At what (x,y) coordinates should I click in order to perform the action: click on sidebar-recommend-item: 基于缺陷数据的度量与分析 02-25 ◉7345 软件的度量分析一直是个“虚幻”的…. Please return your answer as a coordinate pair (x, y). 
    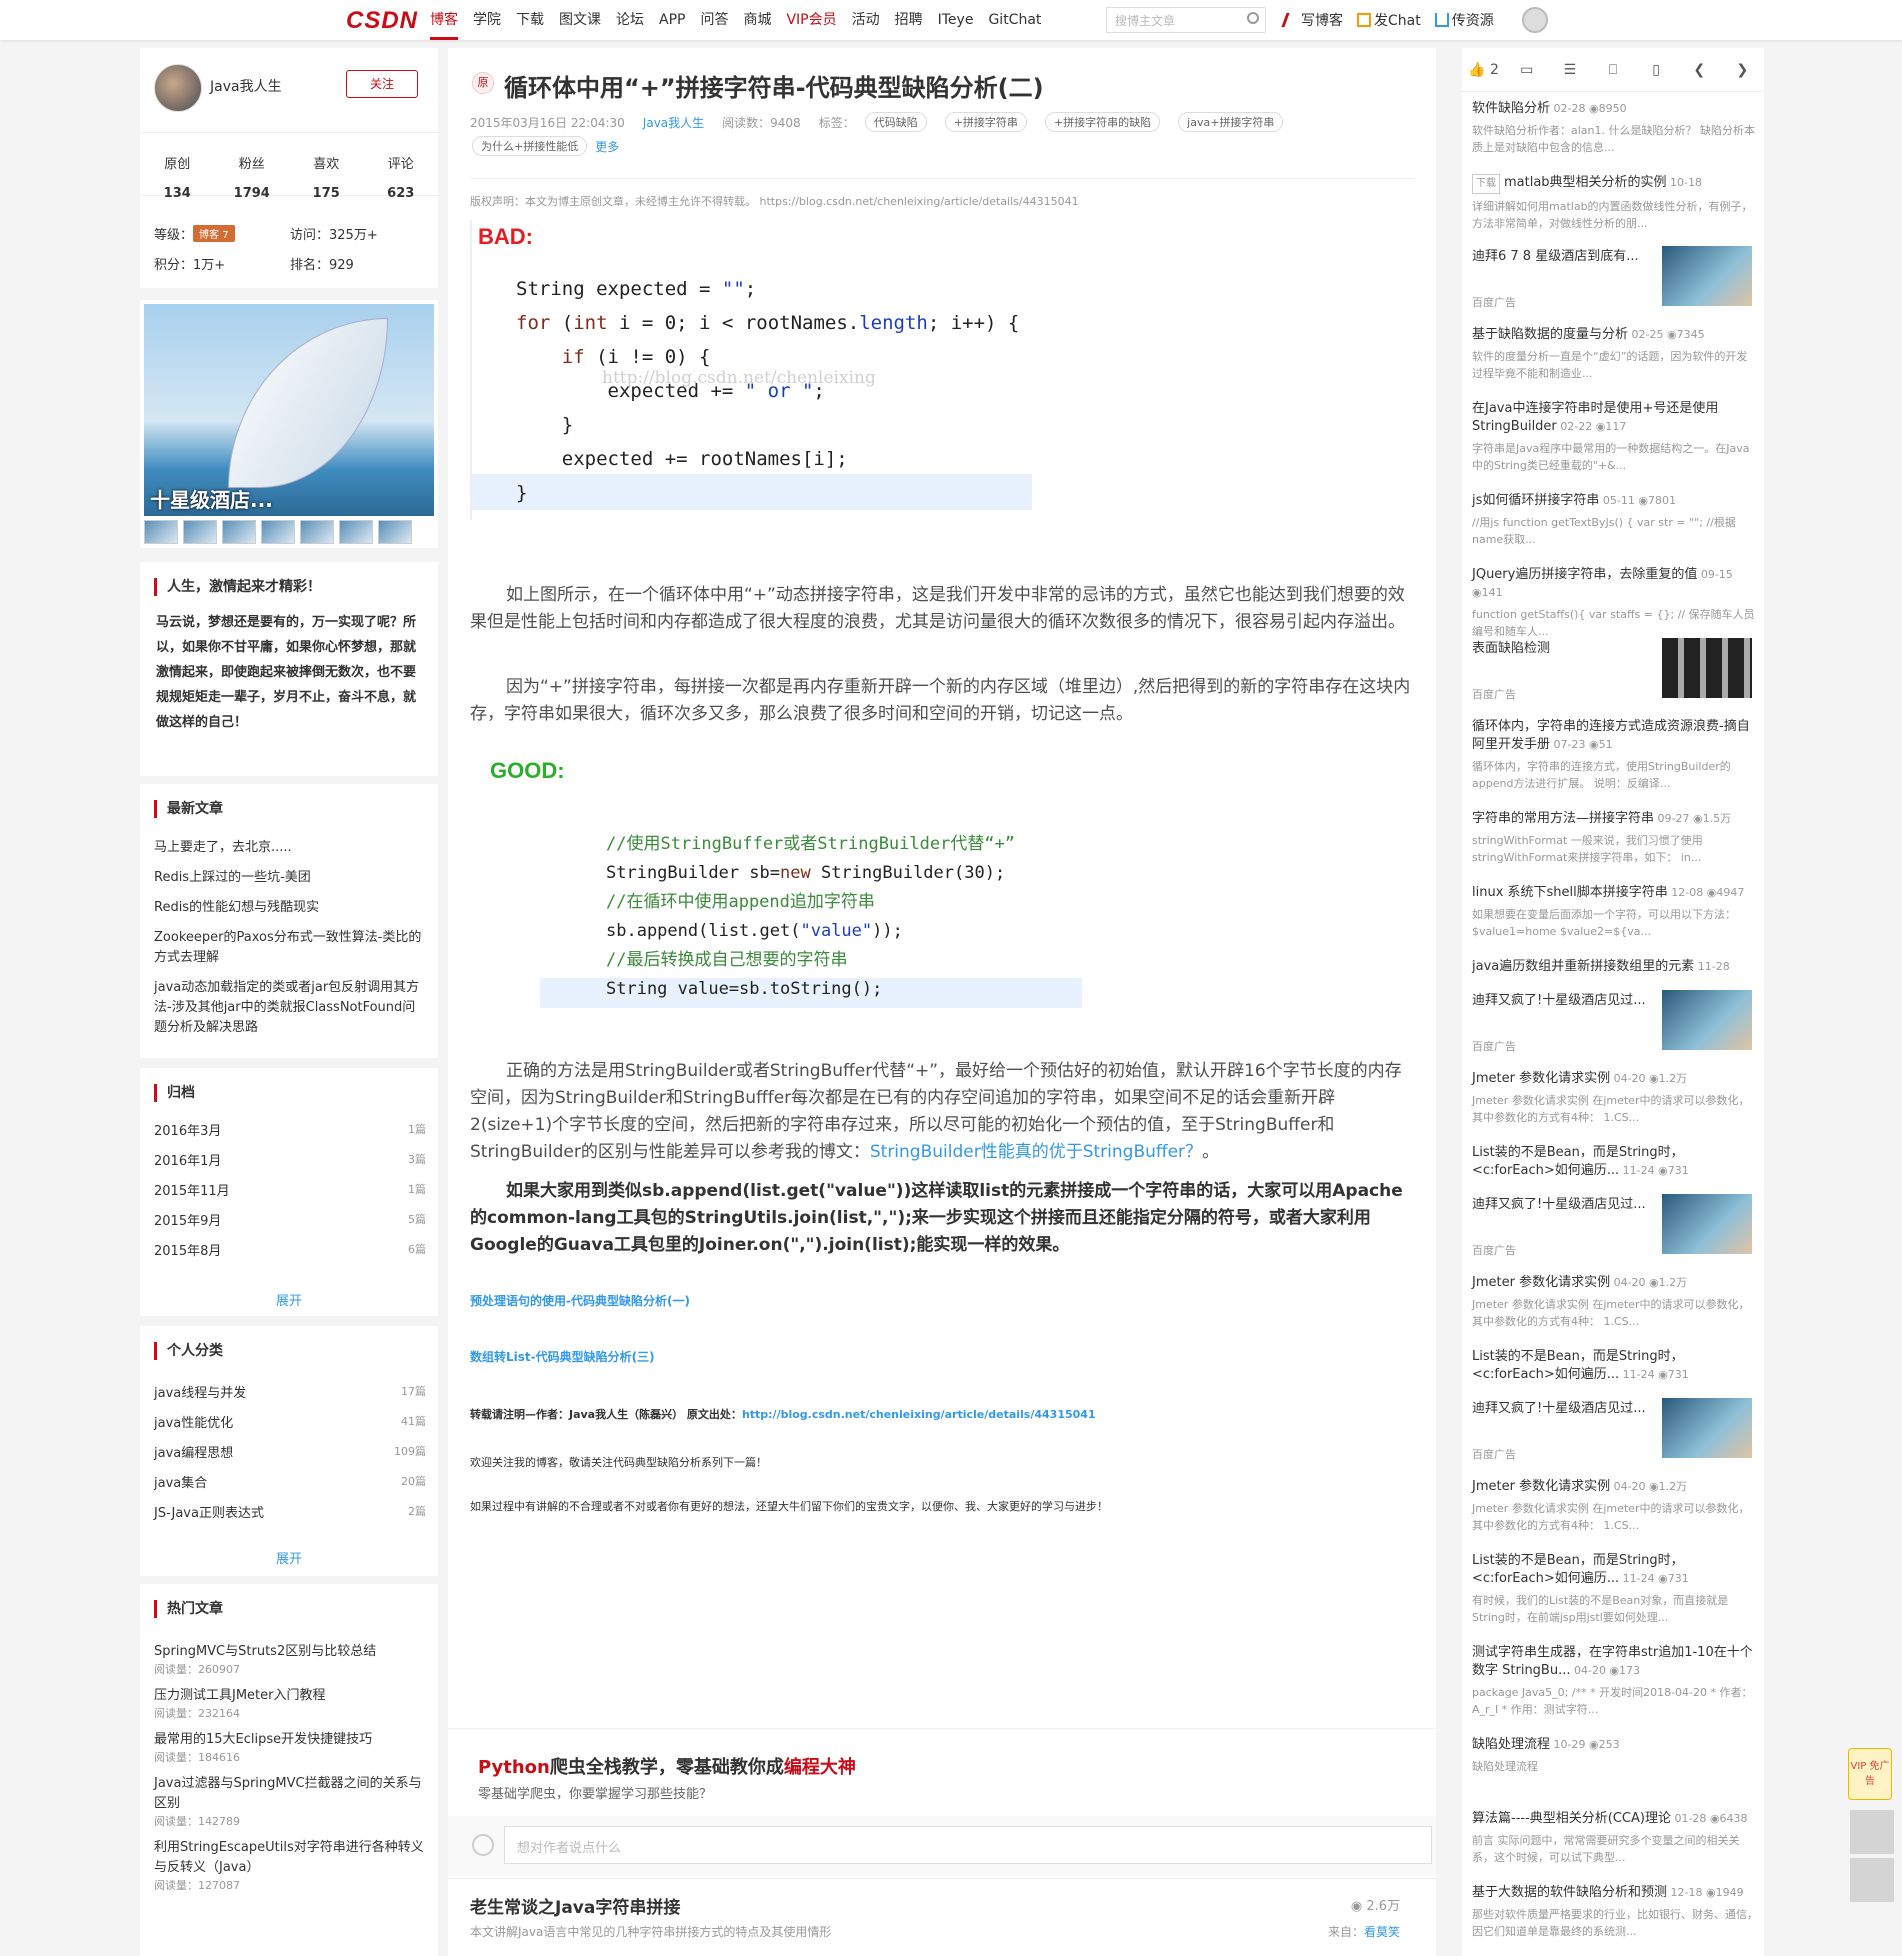
    Looking at the image, I should click on (1615, 354).